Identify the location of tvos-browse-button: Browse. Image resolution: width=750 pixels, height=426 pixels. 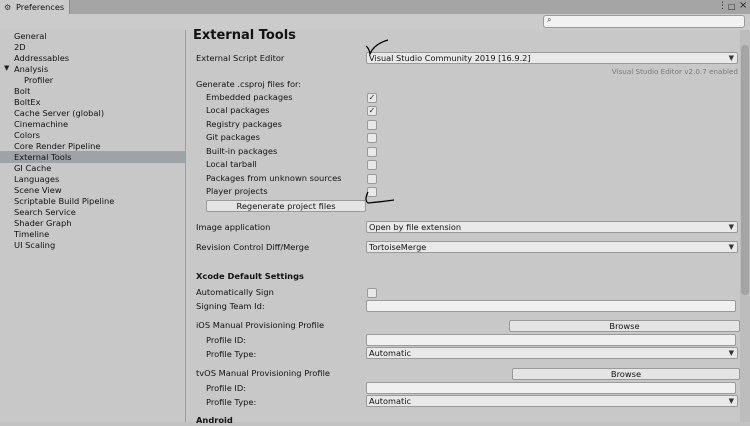
(626, 374).